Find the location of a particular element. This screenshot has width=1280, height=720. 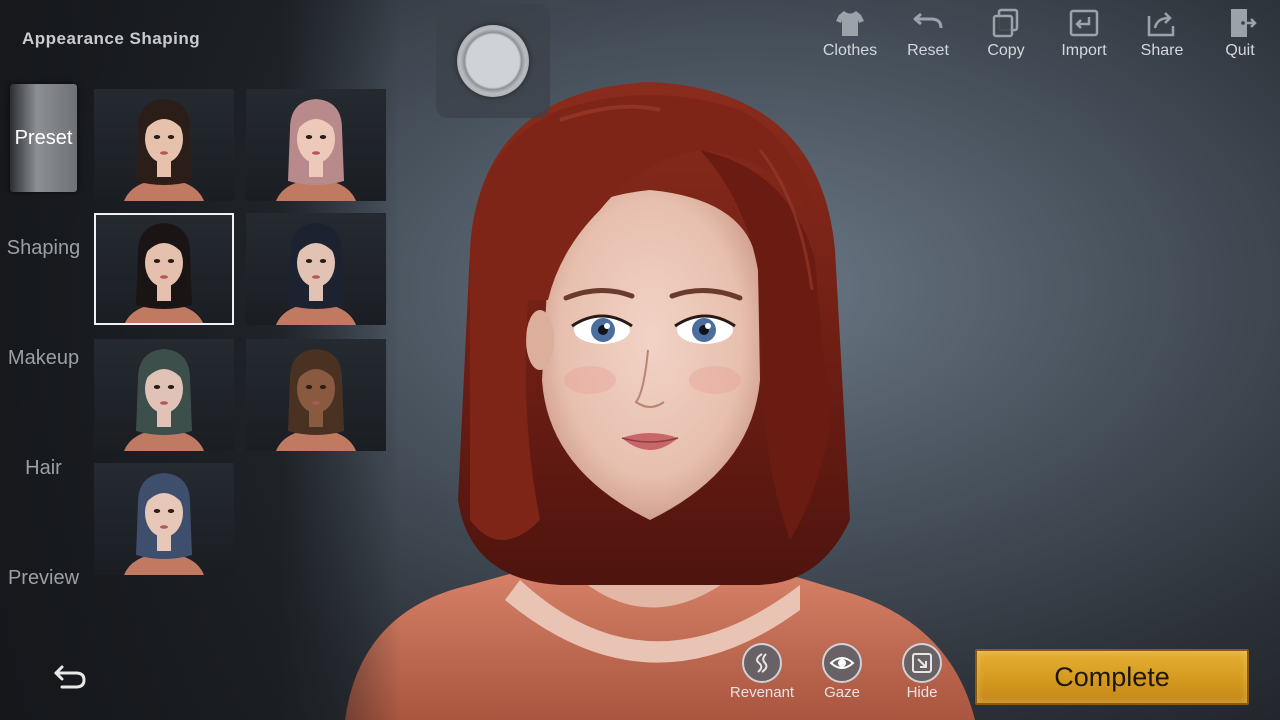

import-button: Import is located at coordinates (1084, 38).